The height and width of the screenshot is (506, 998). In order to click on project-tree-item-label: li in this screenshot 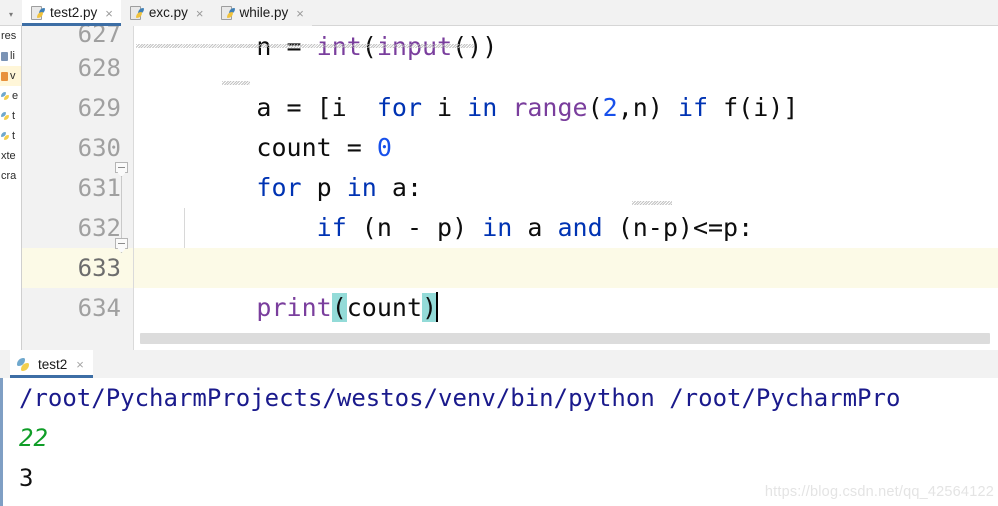, I will do `click(12, 56)`.